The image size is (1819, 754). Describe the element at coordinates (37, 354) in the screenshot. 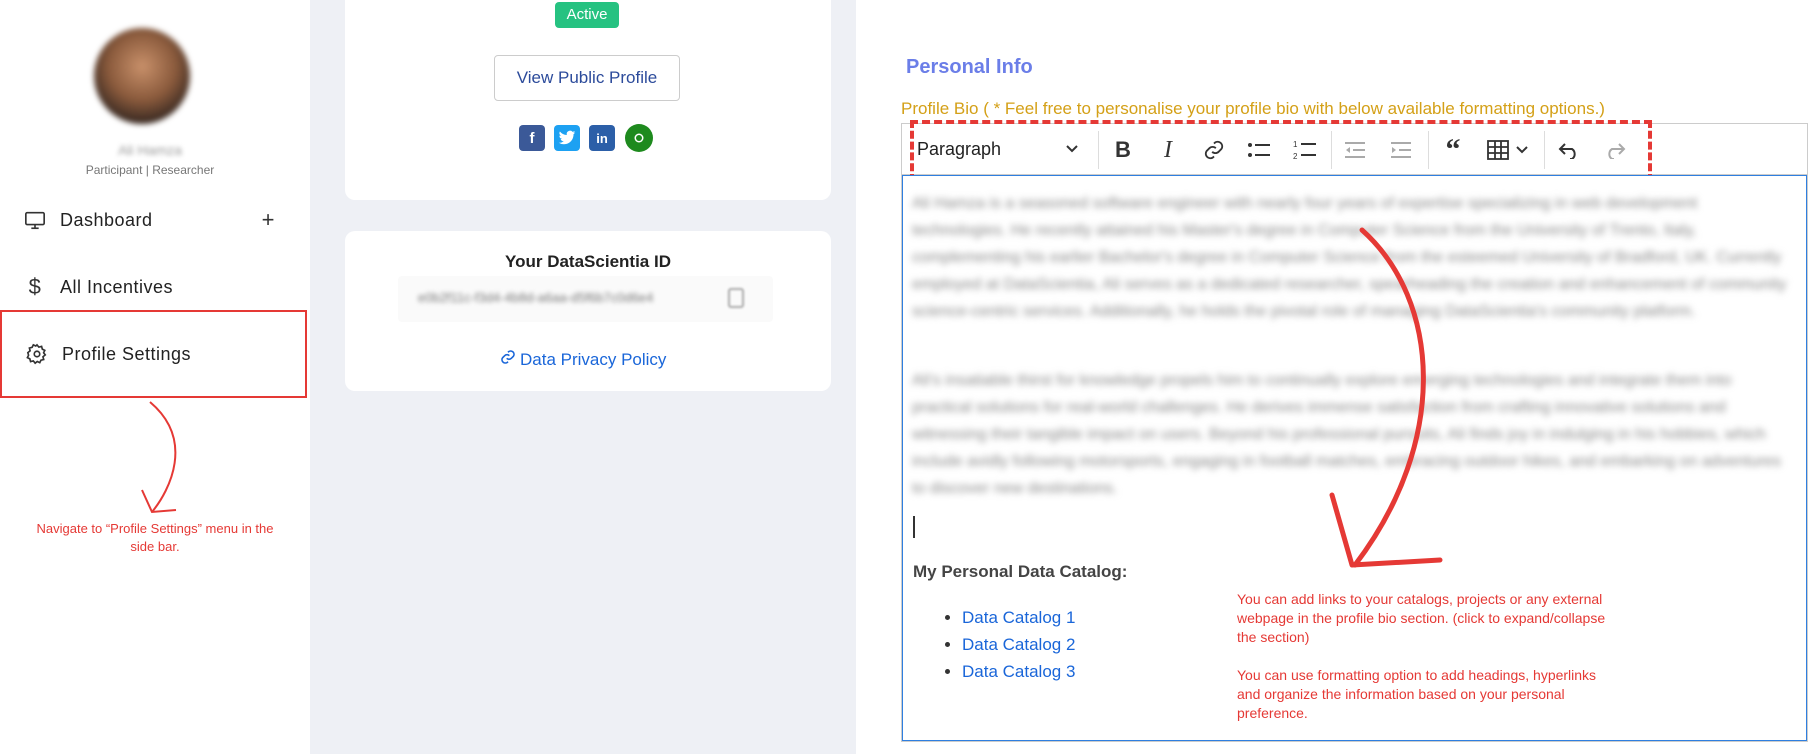

I see `gear-icon` at that location.